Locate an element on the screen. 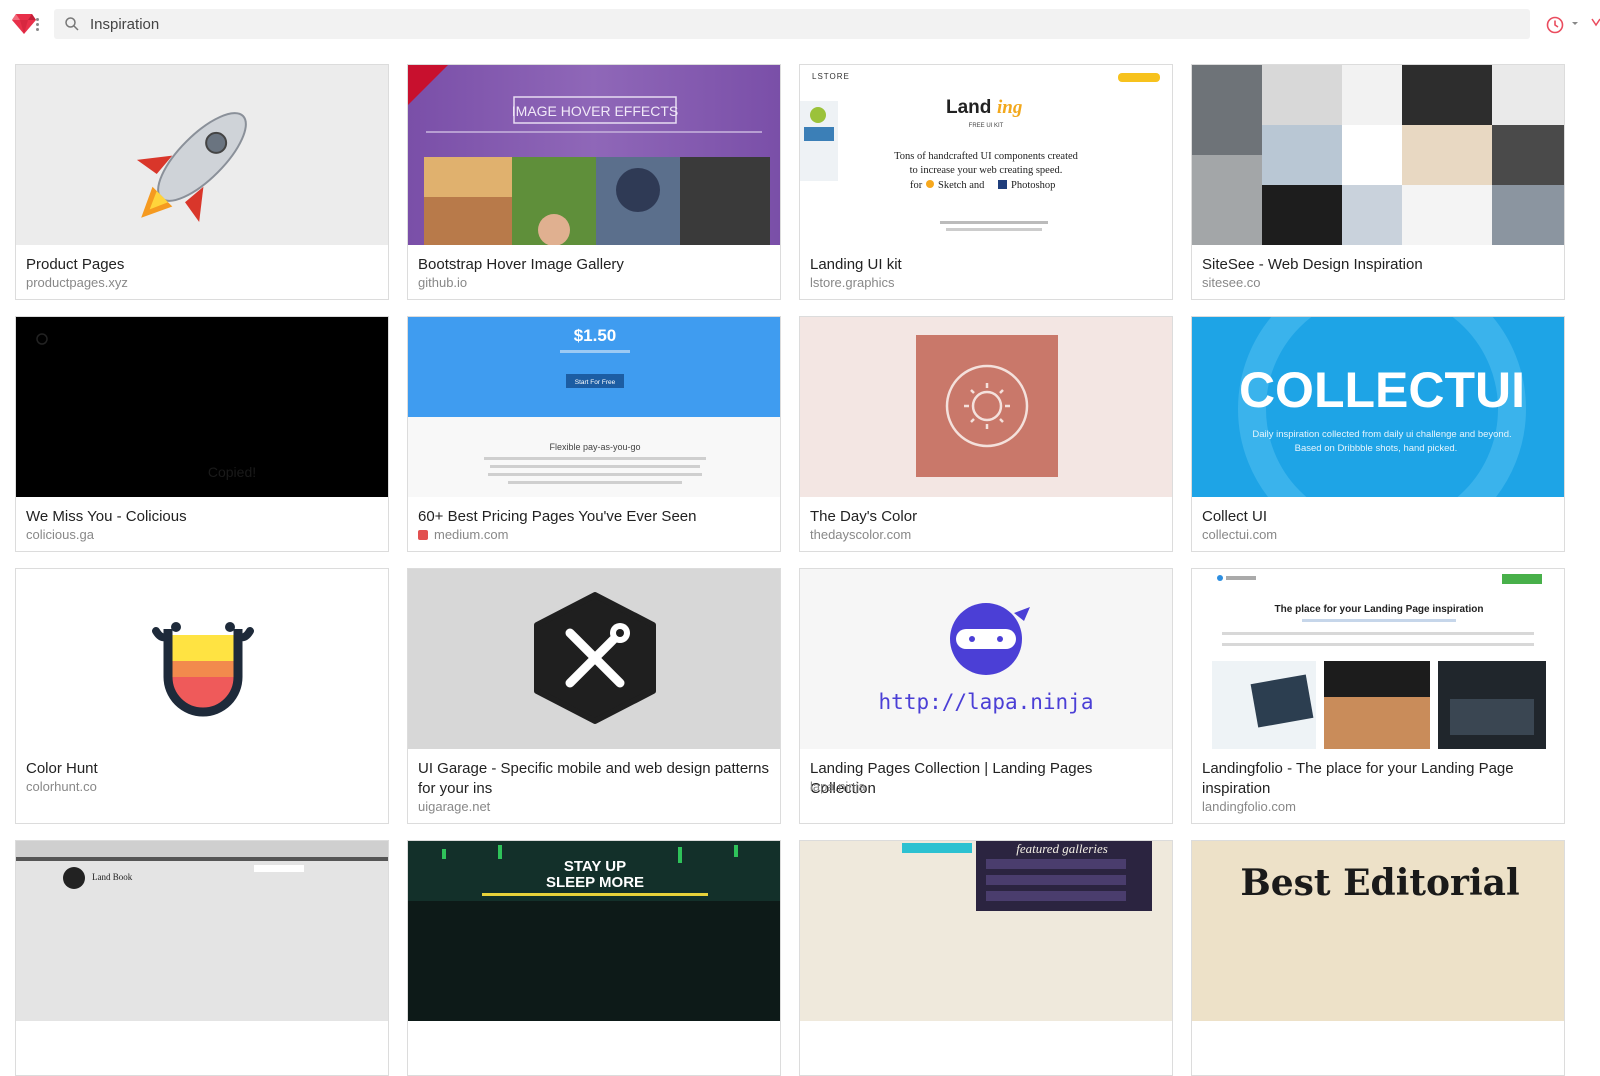 The image size is (1600, 1076). card-domain: colicious.ga is located at coordinates (60, 534).